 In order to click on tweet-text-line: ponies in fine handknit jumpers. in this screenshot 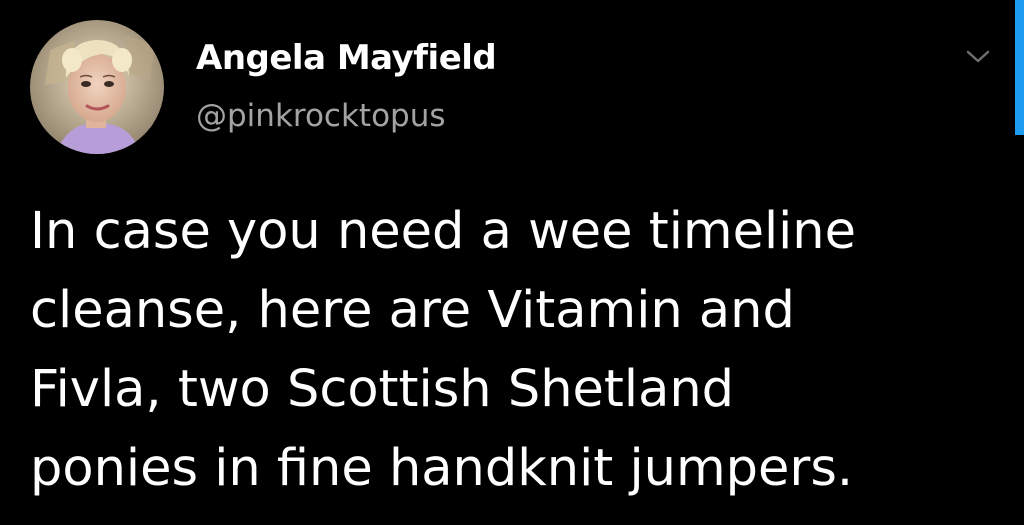, I will do `click(442, 468)`.